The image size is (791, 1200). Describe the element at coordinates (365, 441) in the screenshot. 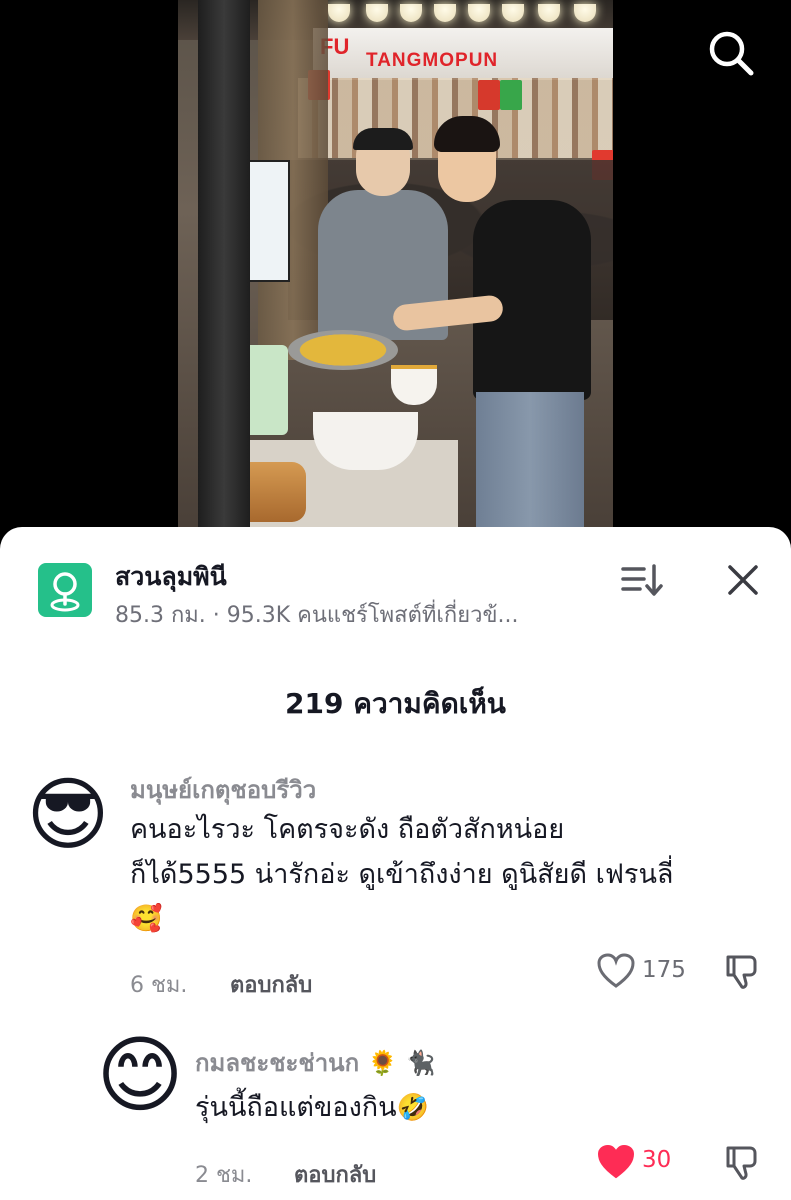

I see `noodle-bowl` at that location.